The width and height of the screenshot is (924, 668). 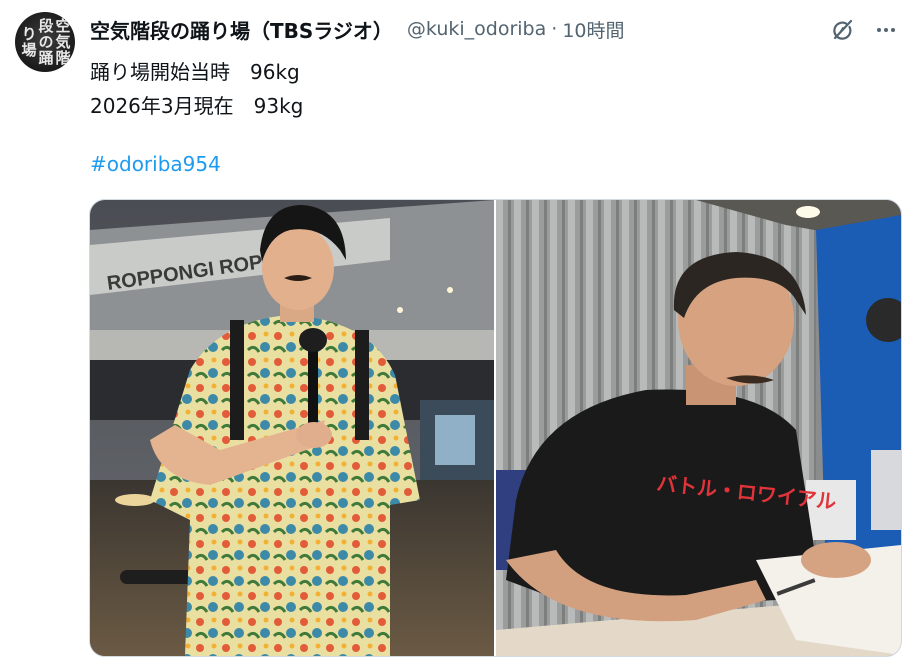 I want to click on post-text-line-2: 2026年3月現在 93kg, so click(x=197, y=106).